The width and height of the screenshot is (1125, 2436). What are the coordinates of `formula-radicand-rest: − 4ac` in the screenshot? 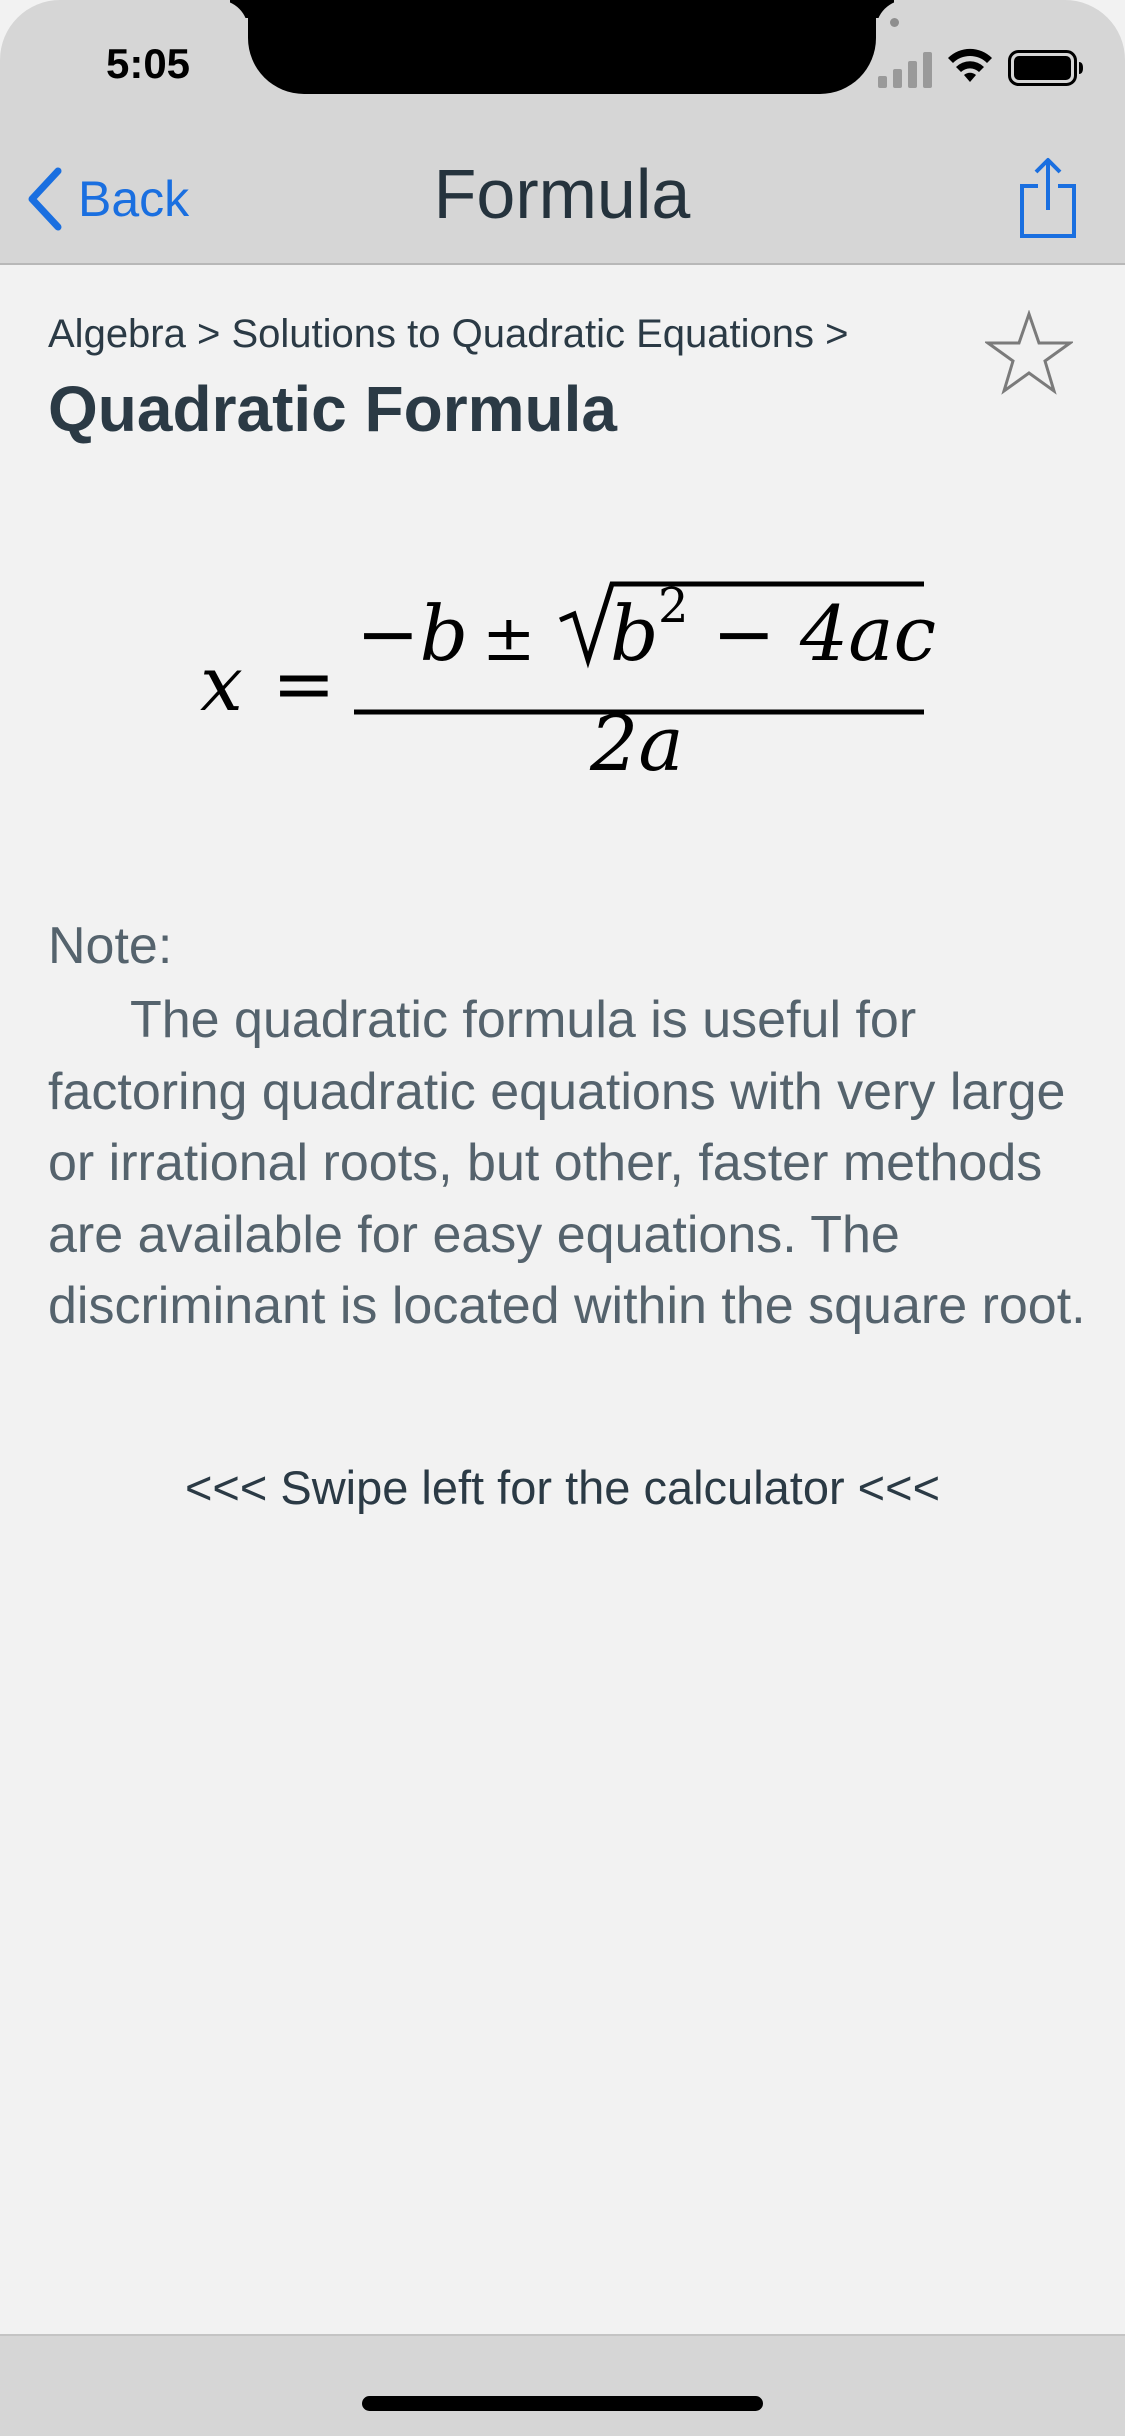 It's located at (824, 633).